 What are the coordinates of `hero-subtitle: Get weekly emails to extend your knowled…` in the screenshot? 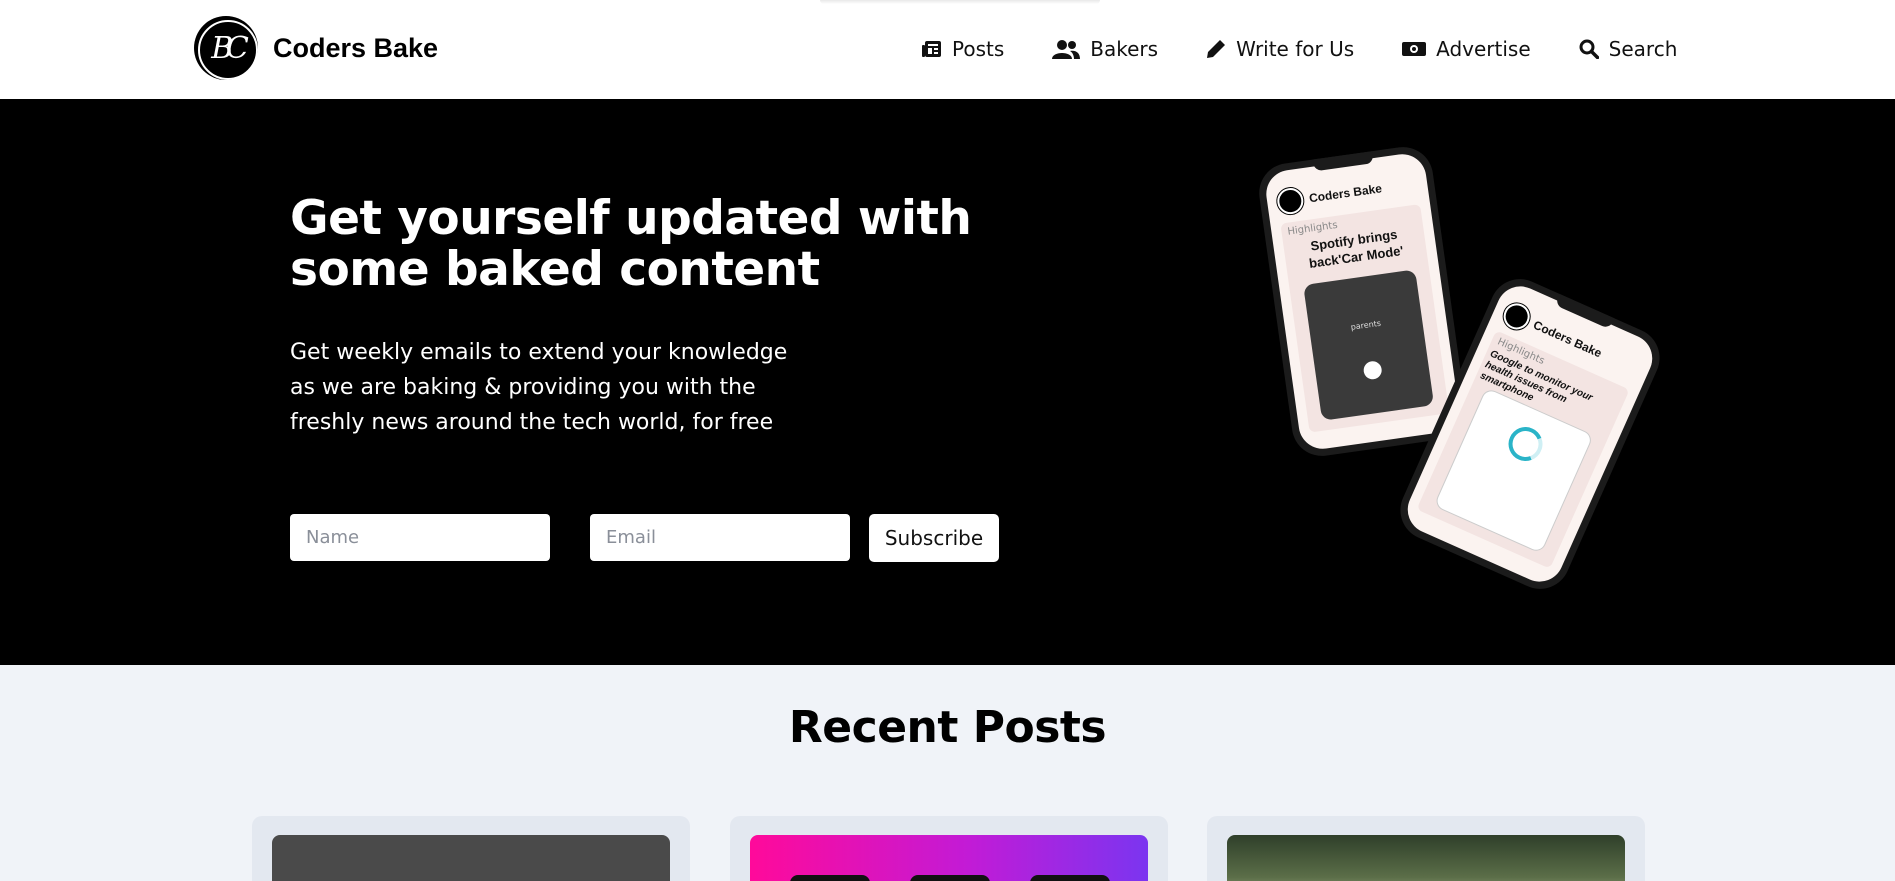 It's located at (539, 387).